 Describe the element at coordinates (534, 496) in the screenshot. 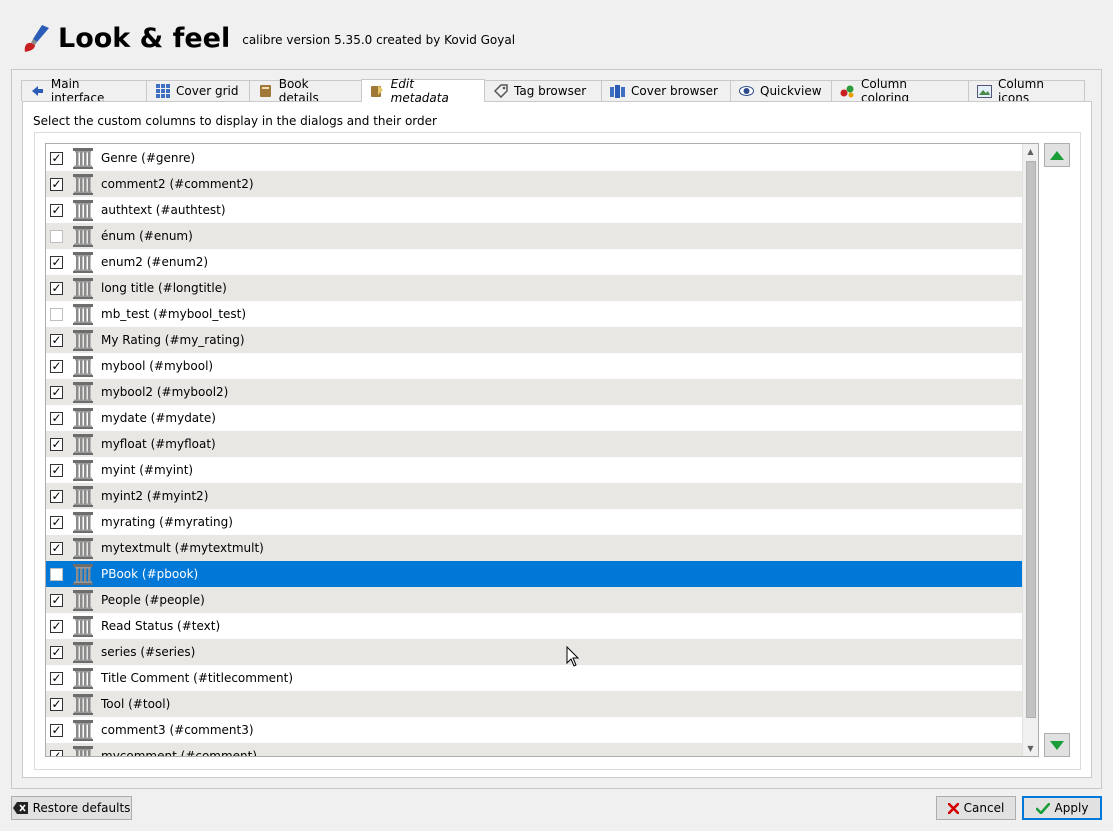

I see `list-item: ✓ myint2 (#myint2)` at that location.